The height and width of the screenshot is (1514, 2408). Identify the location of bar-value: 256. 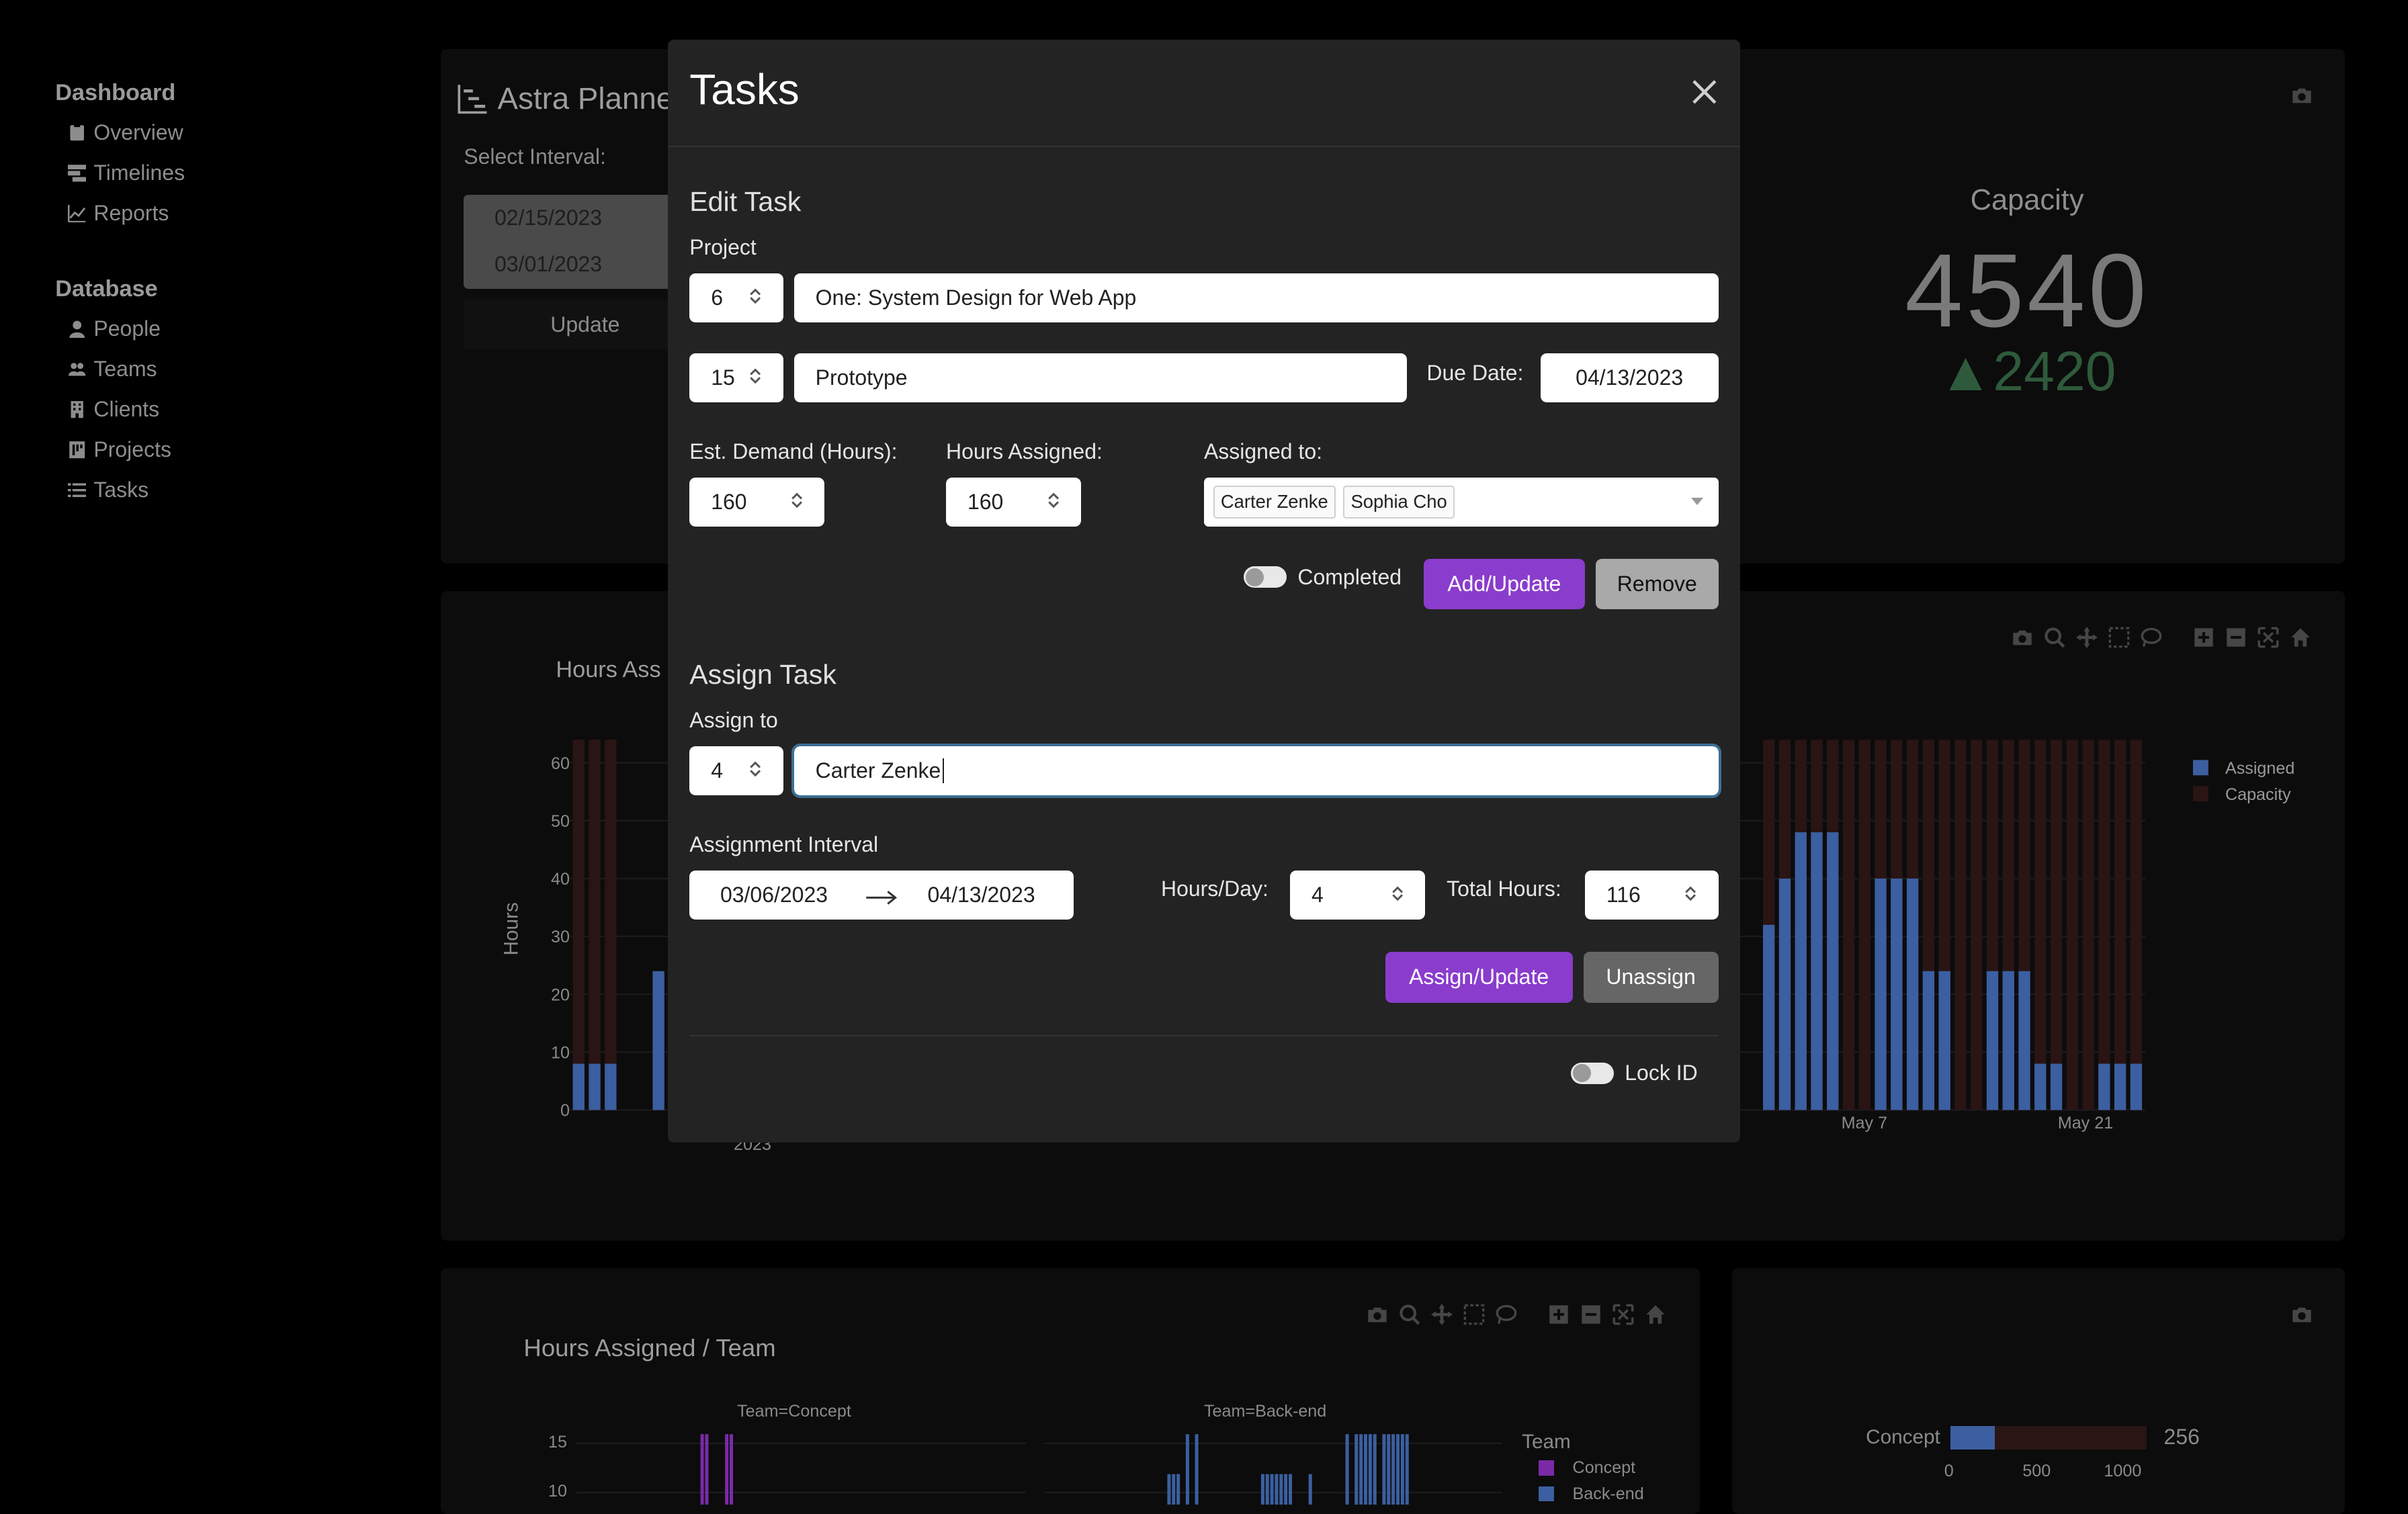
(2181, 1437).